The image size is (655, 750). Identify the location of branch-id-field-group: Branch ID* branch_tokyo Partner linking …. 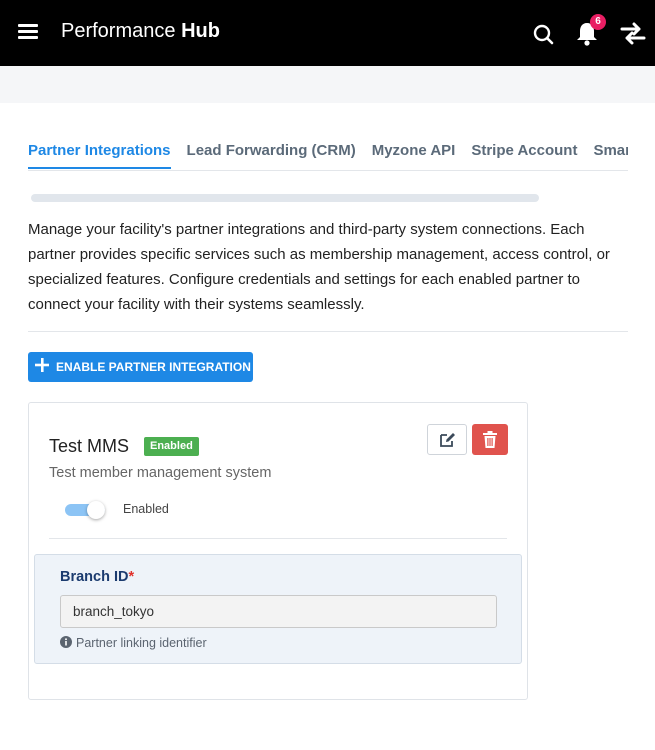
(278, 609).